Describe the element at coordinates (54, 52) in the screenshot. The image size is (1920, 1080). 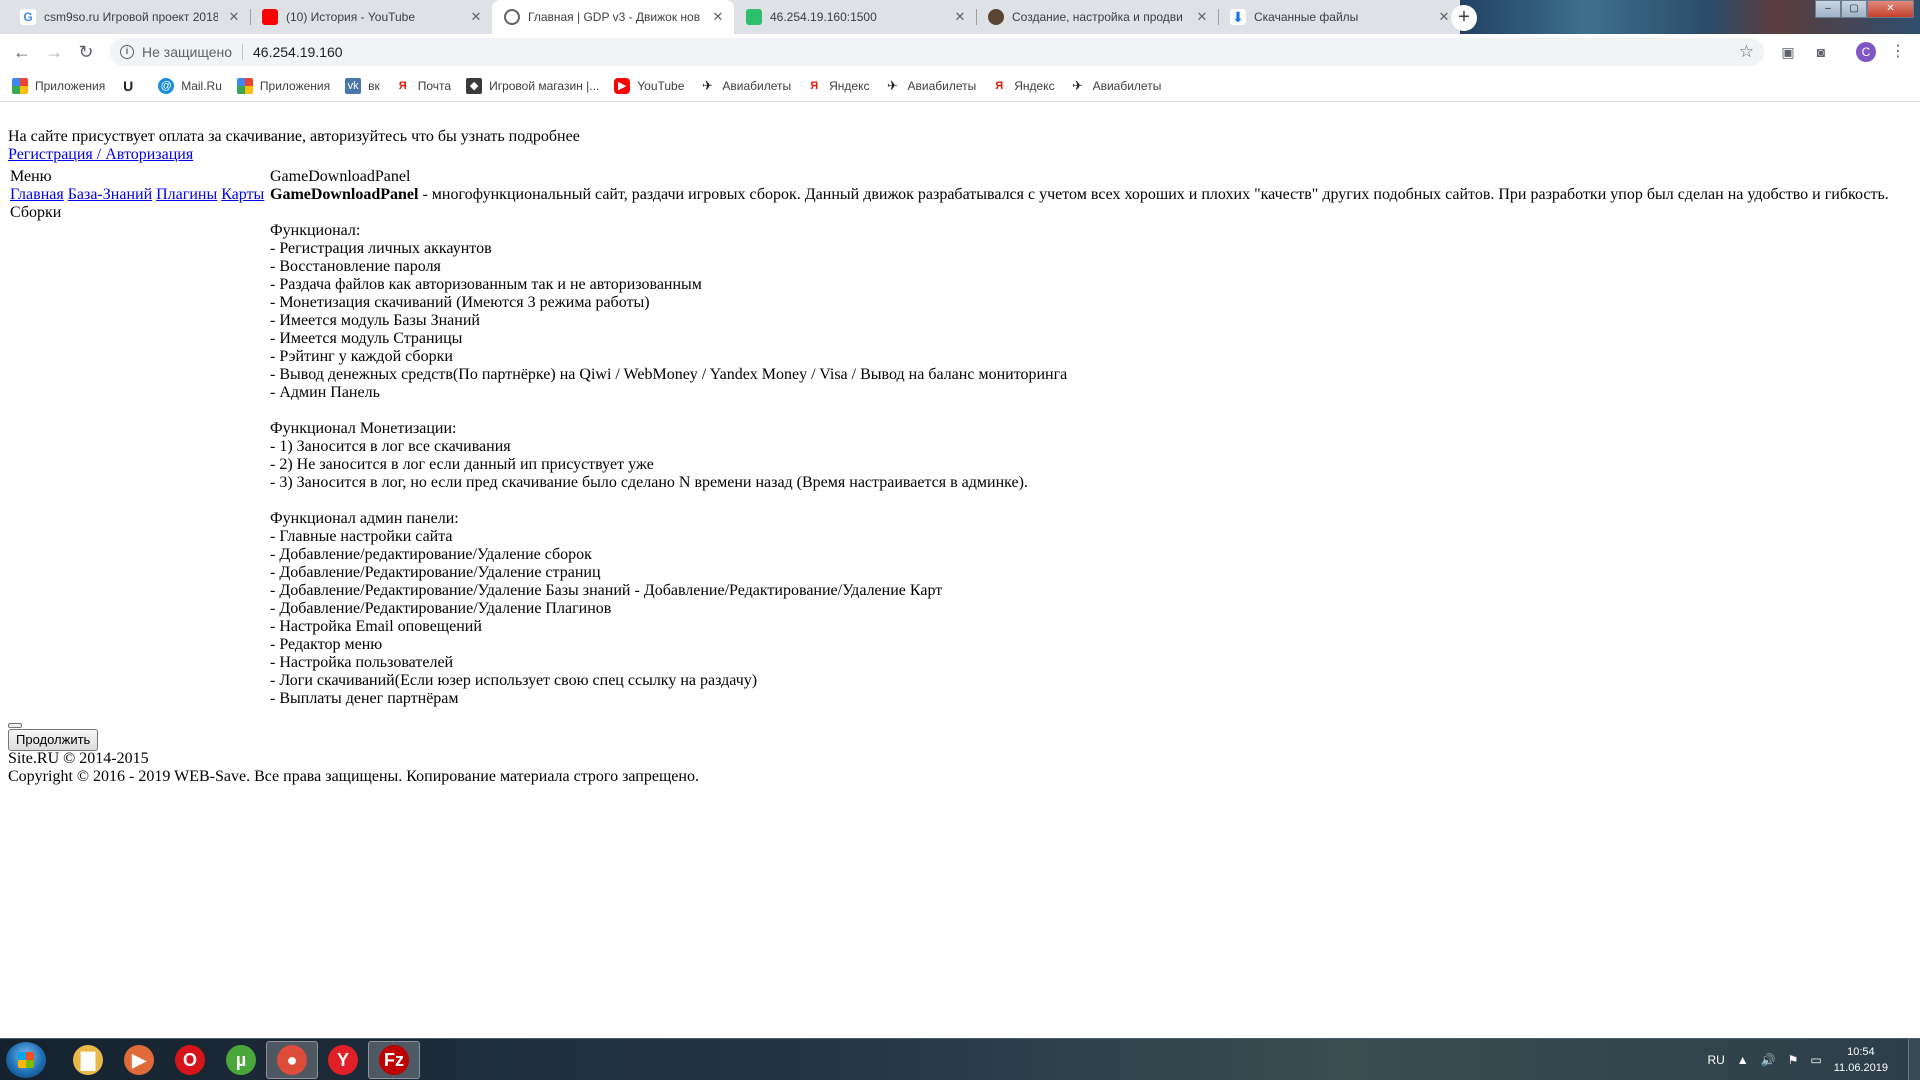
I see `forward-arrow-icon: →` at that location.